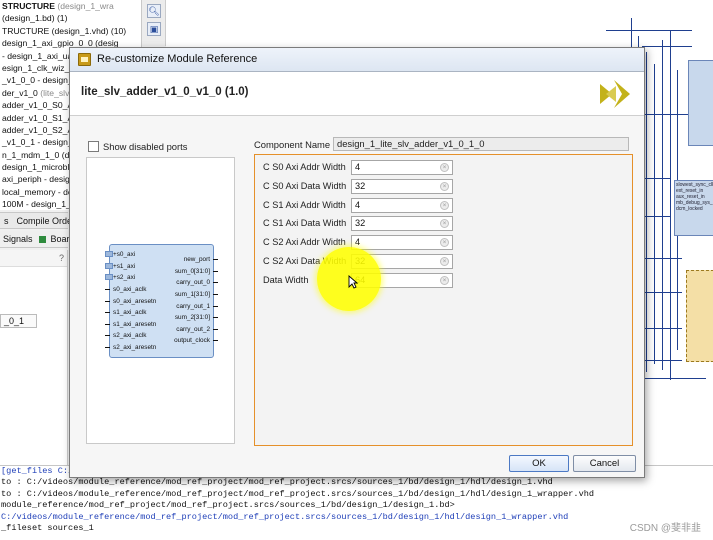 This screenshot has height=540, width=713. Describe the element at coordinates (37, 239) in the screenshot. I see `properties-tab-bar: Signals Board` at that location.